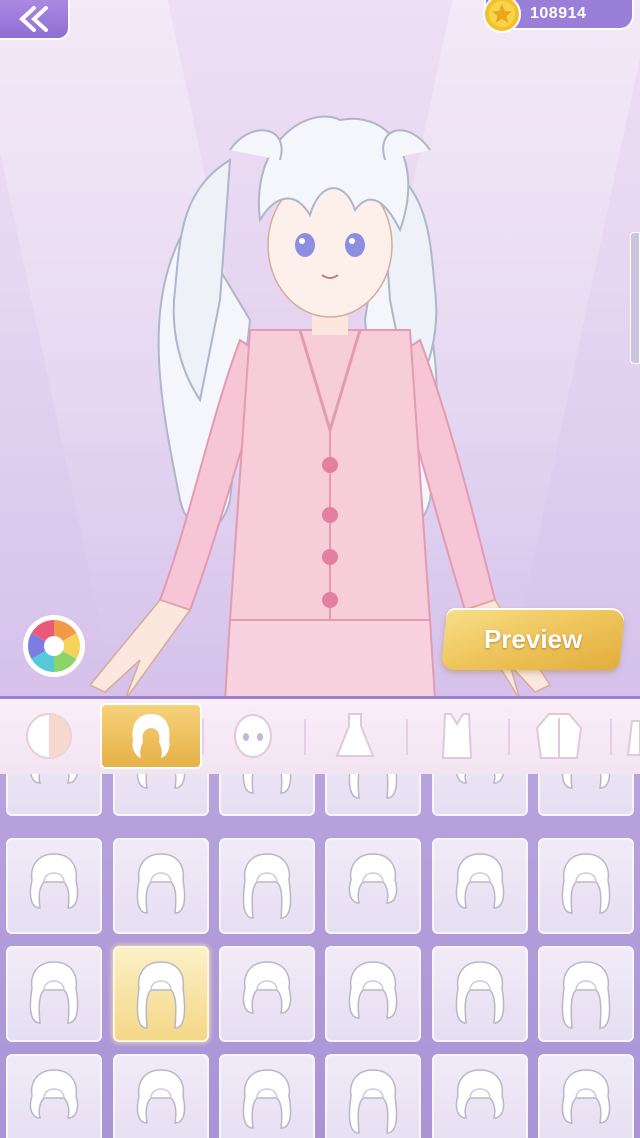  I want to click on tab-more, so click(626, 736).